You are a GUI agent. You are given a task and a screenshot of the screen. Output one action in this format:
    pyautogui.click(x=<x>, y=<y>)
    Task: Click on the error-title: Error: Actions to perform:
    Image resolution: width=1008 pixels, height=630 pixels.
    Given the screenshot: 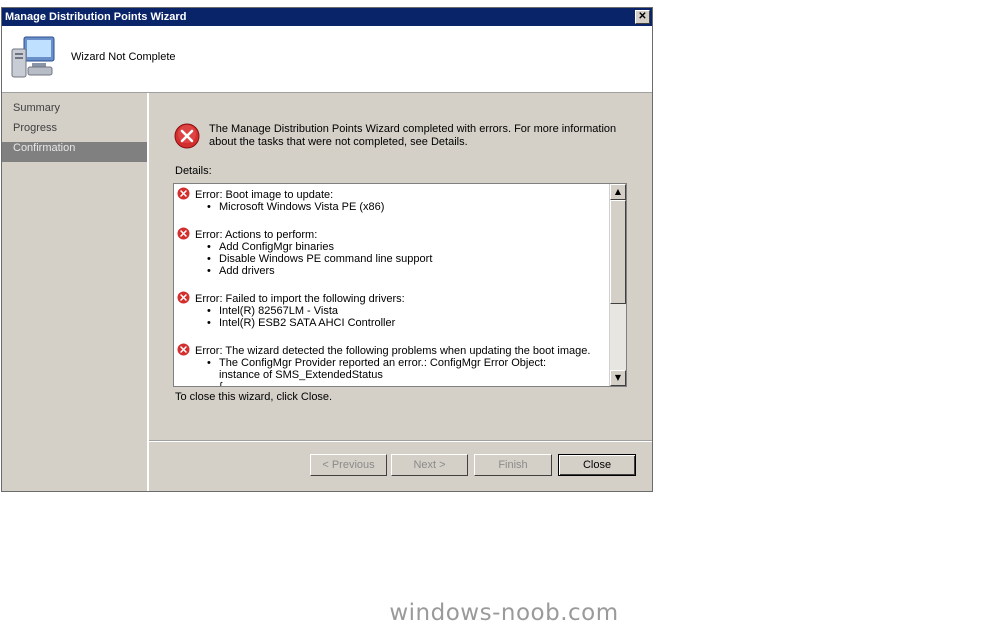 What is the action you would take?
    pyautogui.click(x=256, y=235)
    